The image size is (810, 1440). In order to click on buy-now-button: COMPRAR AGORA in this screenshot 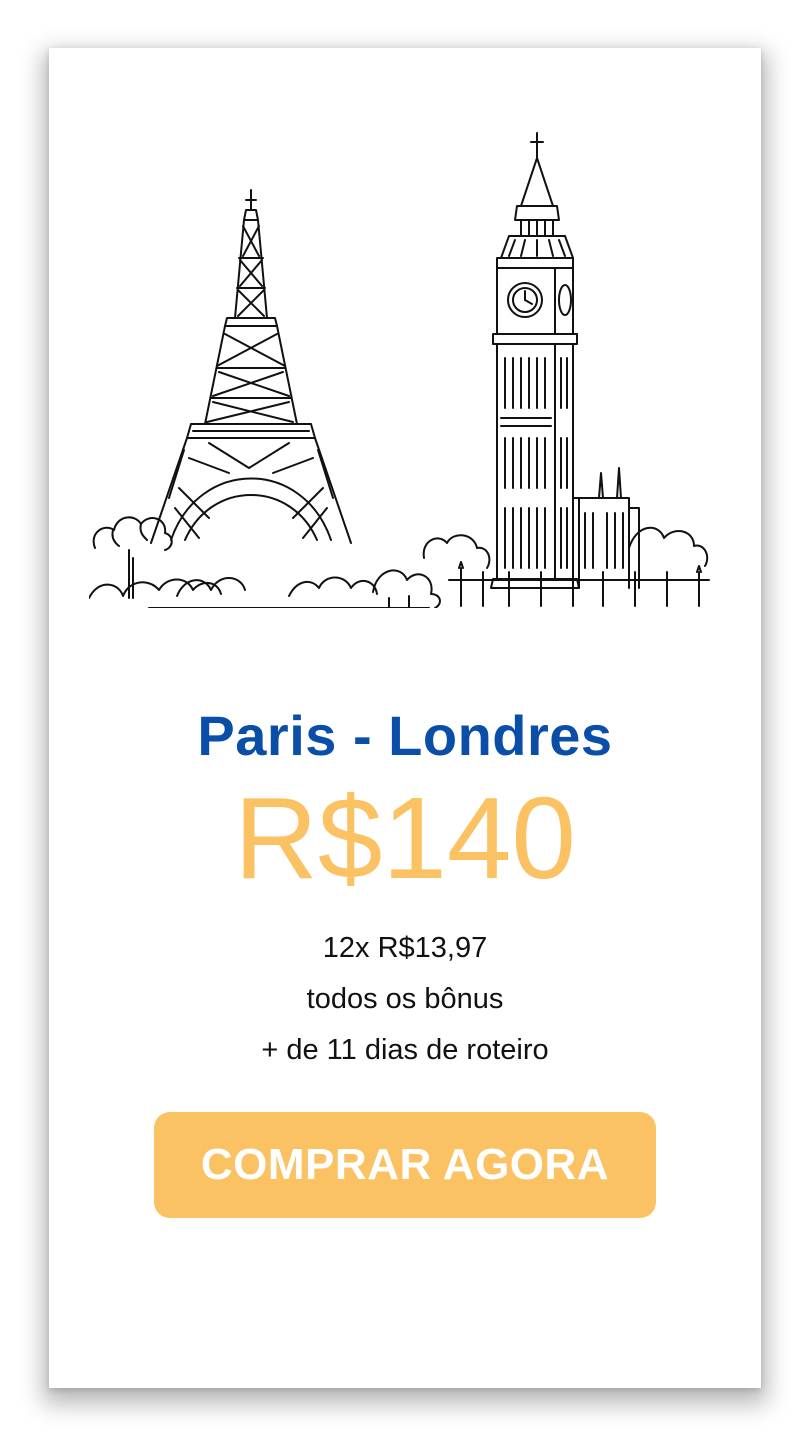, I will do `click(405, 1165)`.